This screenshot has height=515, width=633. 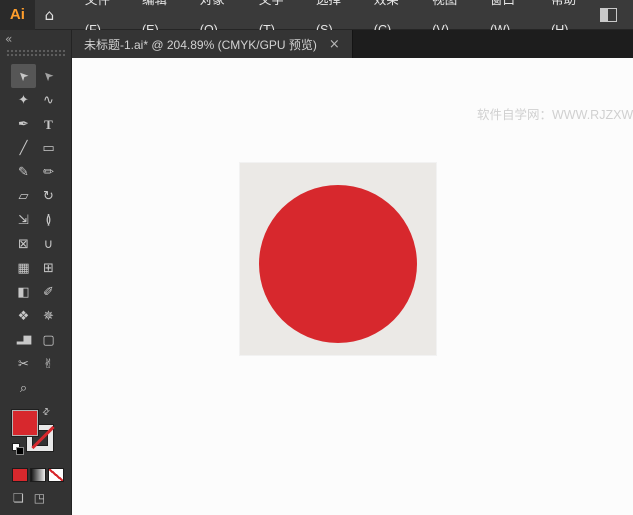 I want to click on tool-pencil: ✏, so click(x=48, y=172).